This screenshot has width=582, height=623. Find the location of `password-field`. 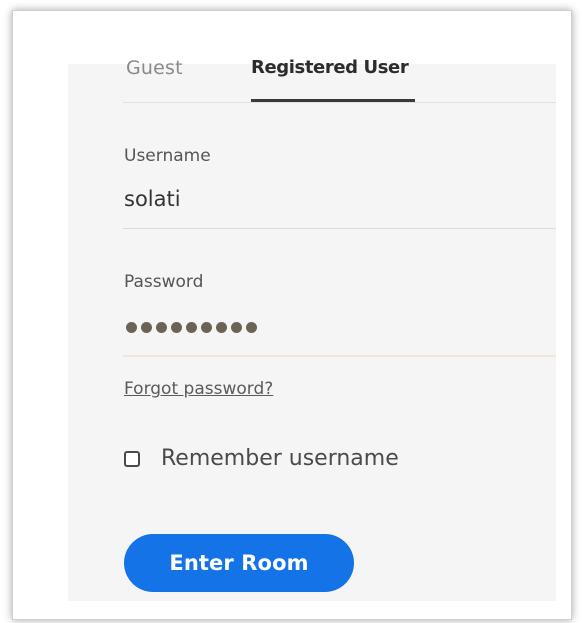

password-field is located at coordinates (191, 329).